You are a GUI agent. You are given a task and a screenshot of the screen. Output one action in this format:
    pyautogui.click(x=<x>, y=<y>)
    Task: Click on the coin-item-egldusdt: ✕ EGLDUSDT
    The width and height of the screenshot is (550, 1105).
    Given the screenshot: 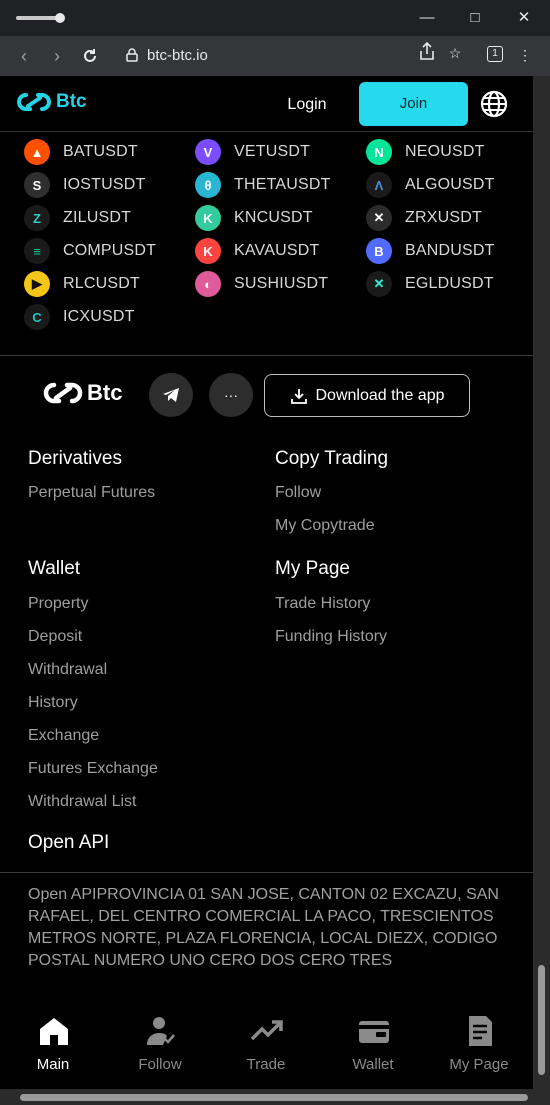 What is the action you would take?
    pyautogui.click(x=430, y=284)
    